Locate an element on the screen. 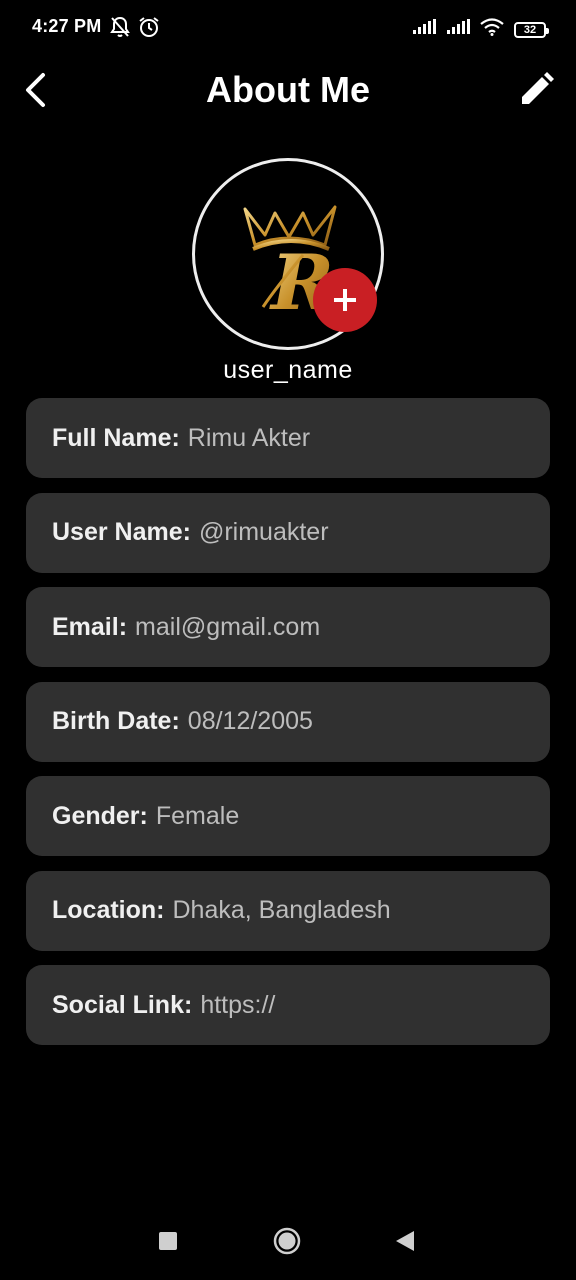  system-nav-bar is located at coordinates (288, 1240).